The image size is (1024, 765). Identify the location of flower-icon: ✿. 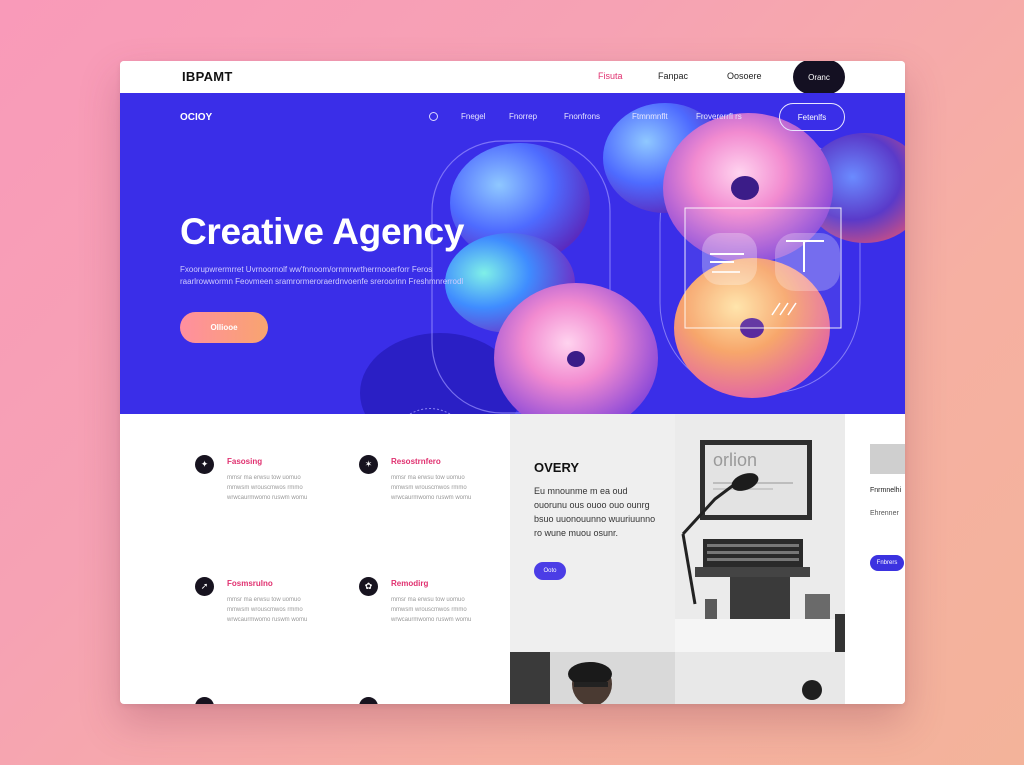
(368, 586).